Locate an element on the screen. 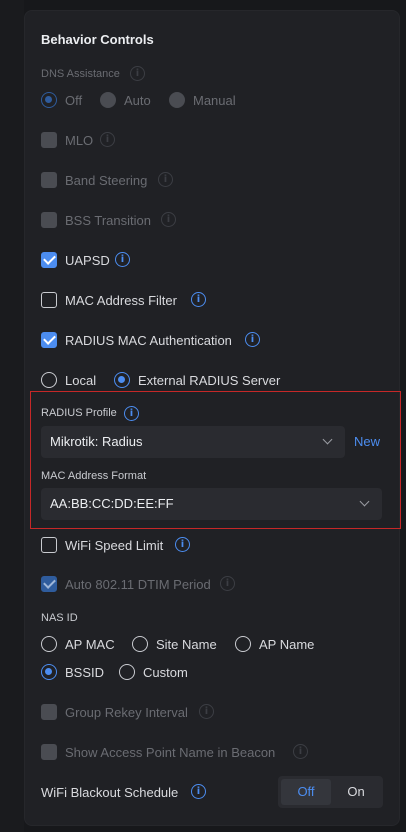 Image resolution: width=406 pixels, height=832 pixels. blackout-off-option: Off is located at coordinates (306, 792).